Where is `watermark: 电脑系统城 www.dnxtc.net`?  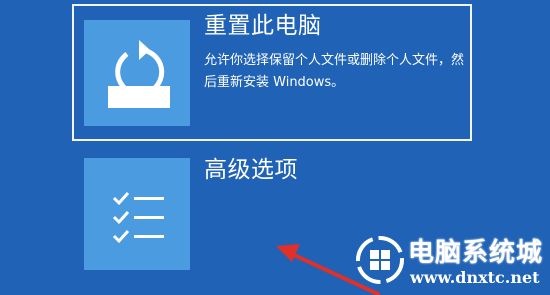
watermark: 电脑系统城 www.dnxtc.net is located at coordinates (450, 260).